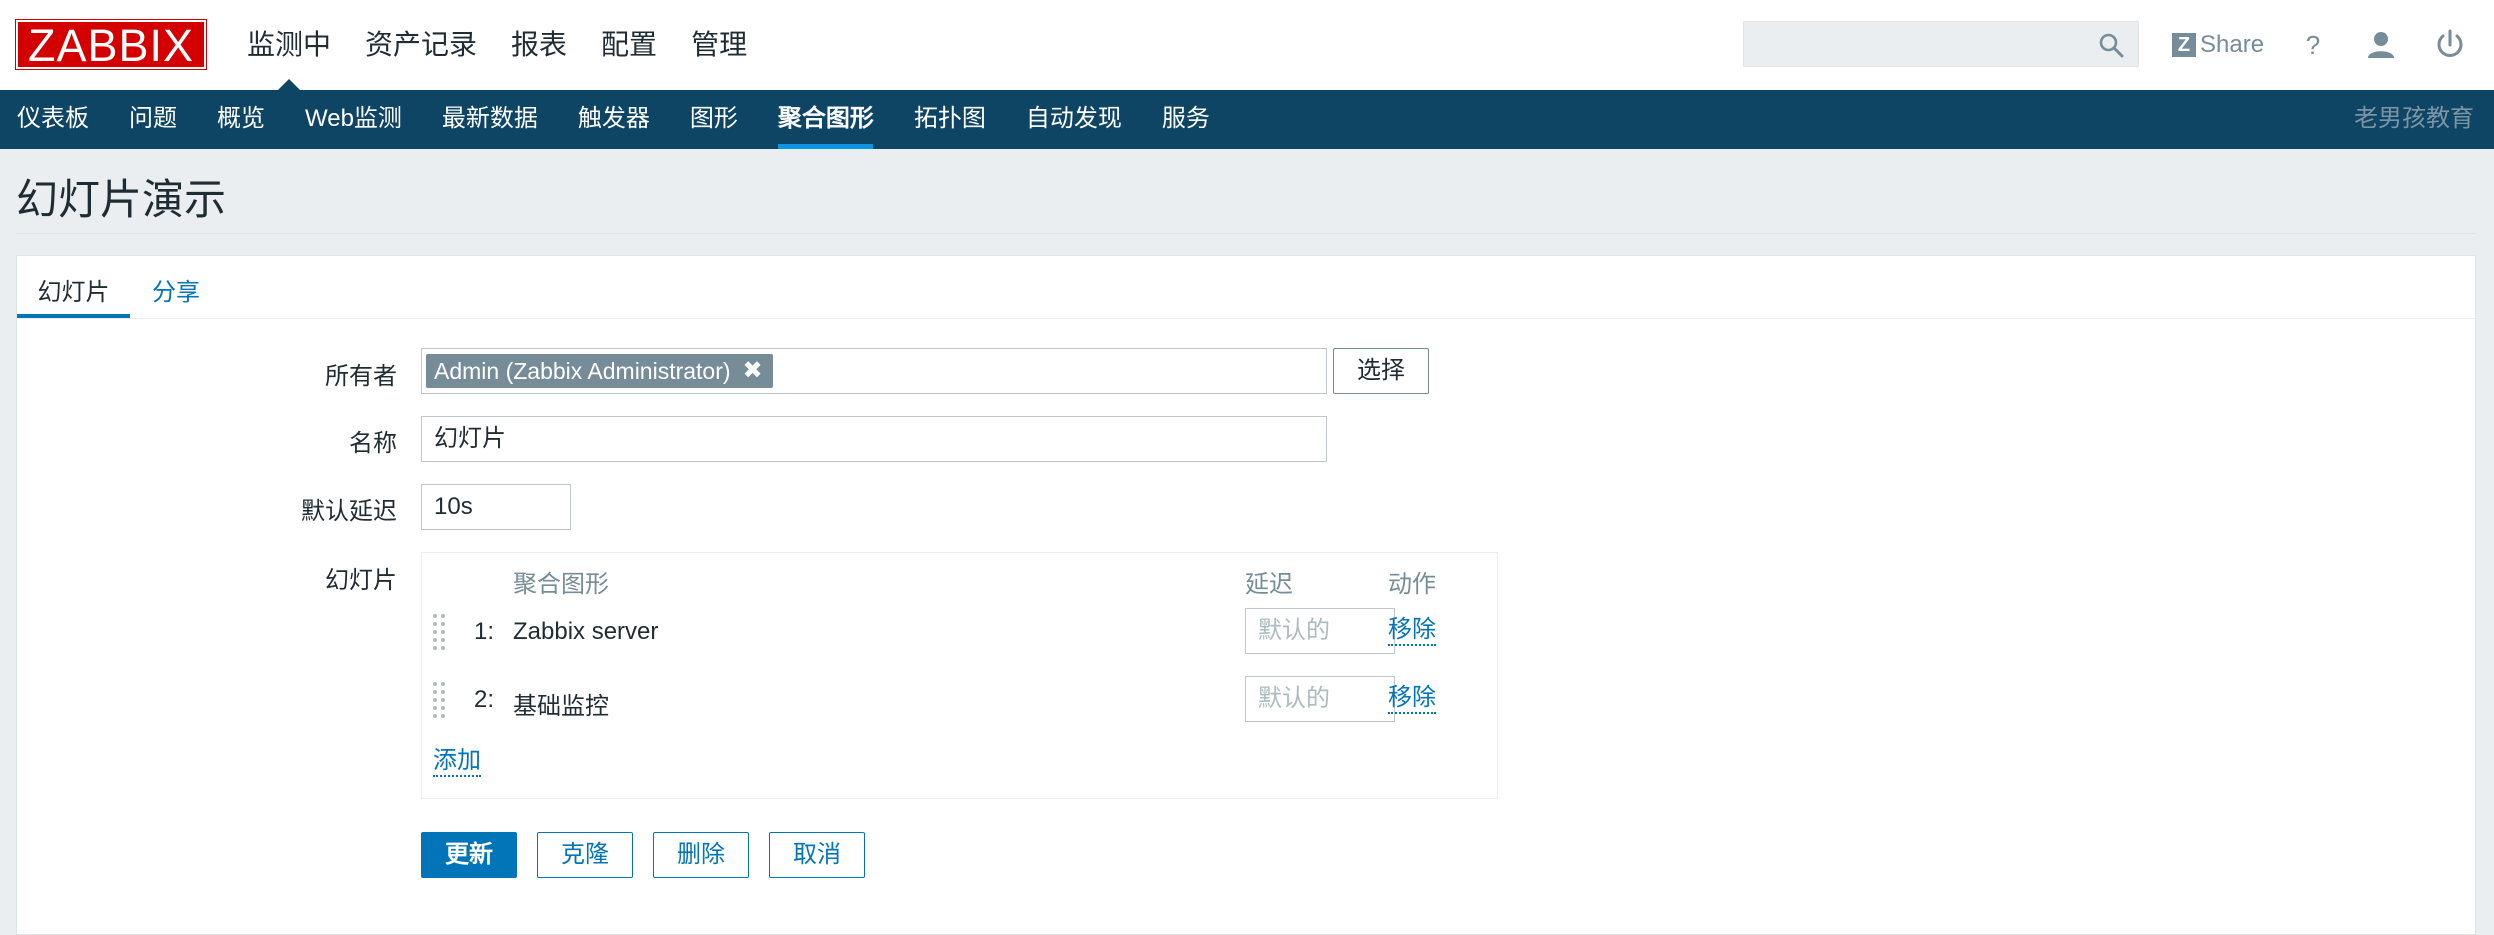 The width and height of the screenshot is (2494, 935). I want to click on help-icon: ?, so click(2313, 45).